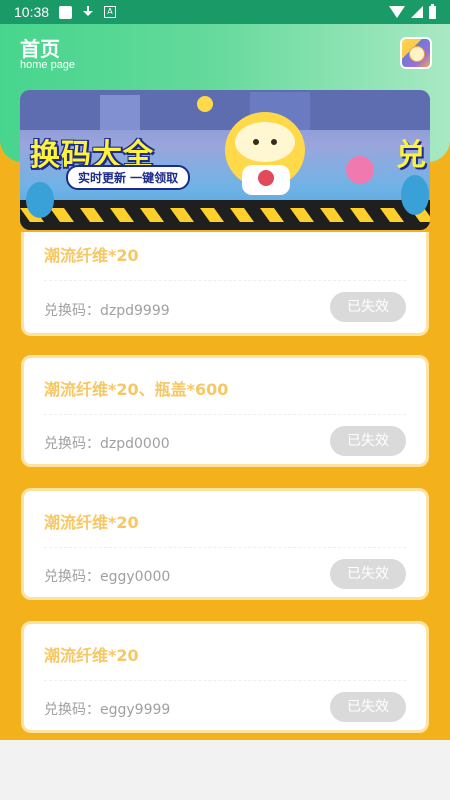 This screenshot has height=800, width=450. Describe the element at coordinates (135, 311) in the screenshot. I see `code-value: dzpd9999` at that location.